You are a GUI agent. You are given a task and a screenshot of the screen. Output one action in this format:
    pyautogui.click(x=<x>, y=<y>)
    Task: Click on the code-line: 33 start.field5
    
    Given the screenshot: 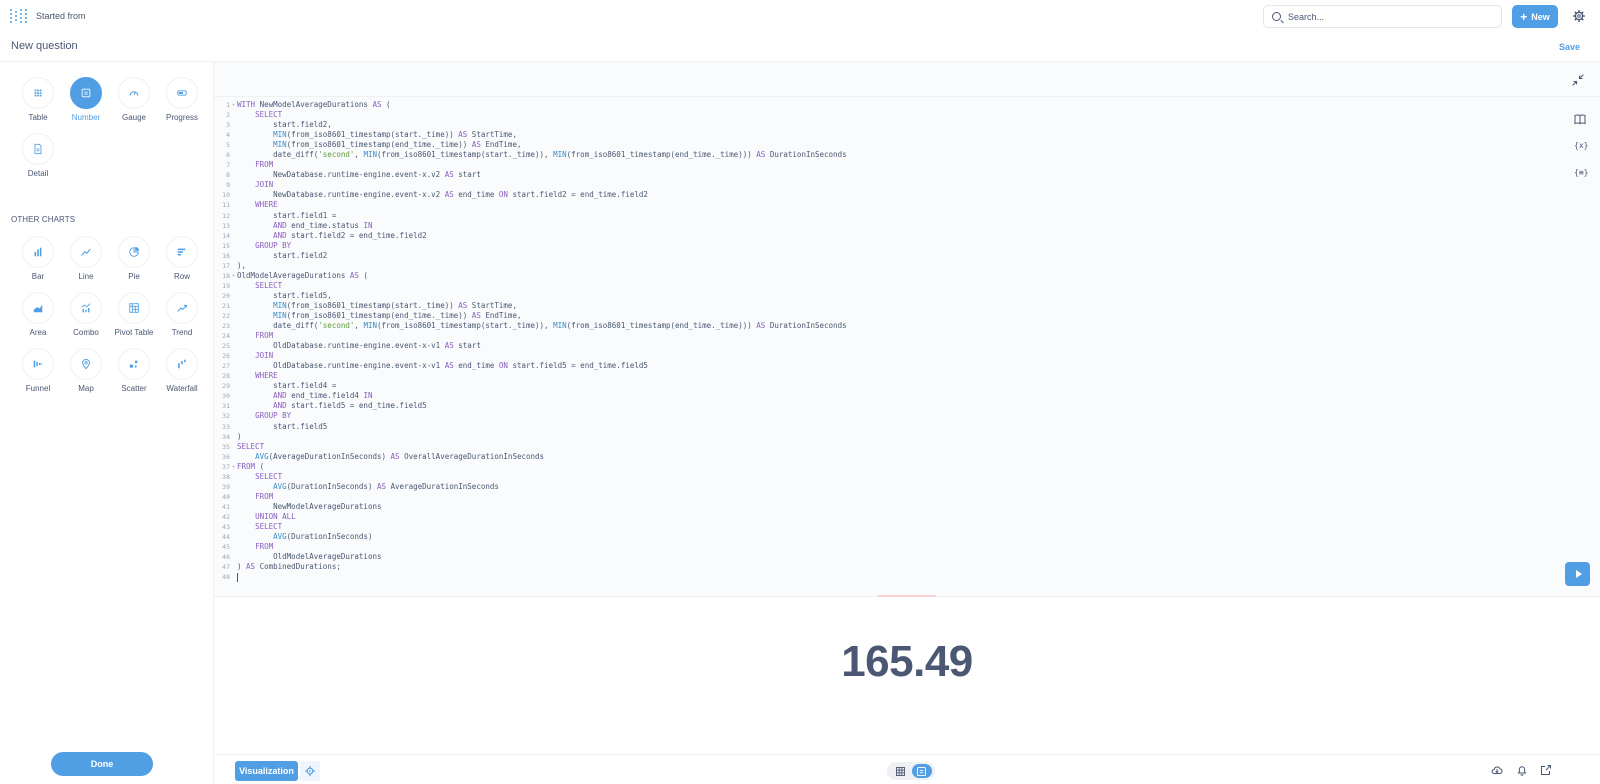 What is the action you would take?
    pyautogui.click(x=874, y=427)
    